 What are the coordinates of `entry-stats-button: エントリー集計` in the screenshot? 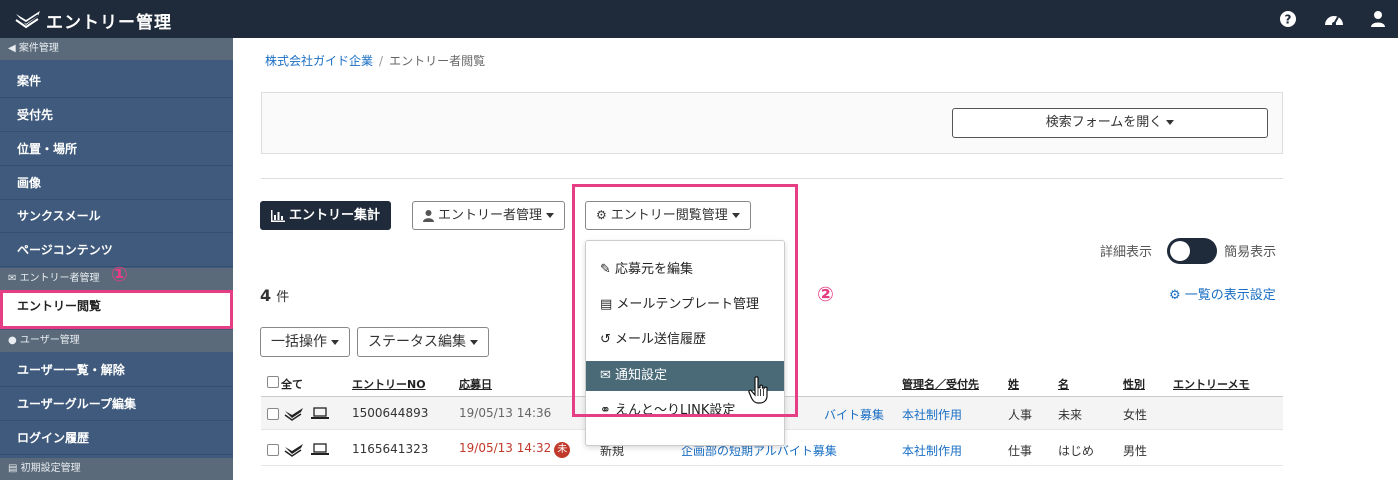 It's located at (326, 215).